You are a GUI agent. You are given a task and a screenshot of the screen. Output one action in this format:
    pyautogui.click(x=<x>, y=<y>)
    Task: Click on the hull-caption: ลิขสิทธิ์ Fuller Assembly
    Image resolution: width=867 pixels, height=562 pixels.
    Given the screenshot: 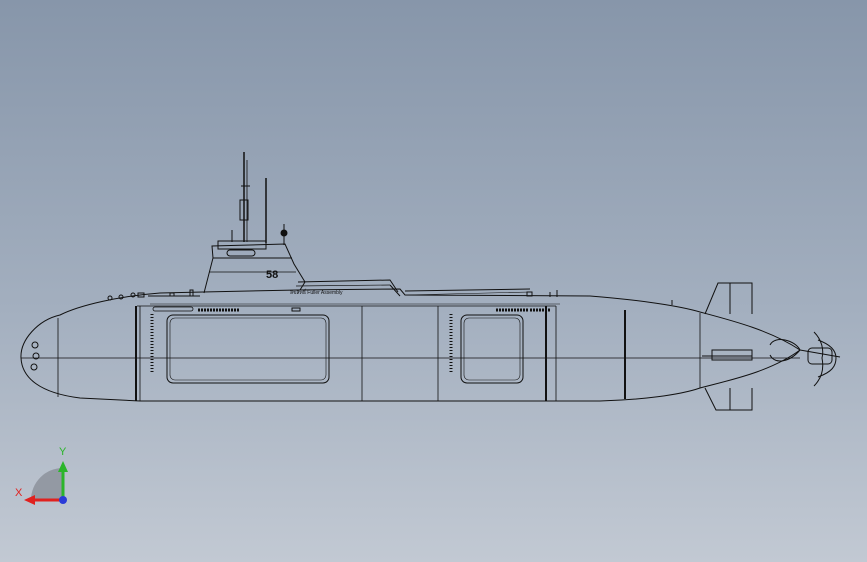 What is the action you would take?
    pyautogui.click(x=316, y=292)
    